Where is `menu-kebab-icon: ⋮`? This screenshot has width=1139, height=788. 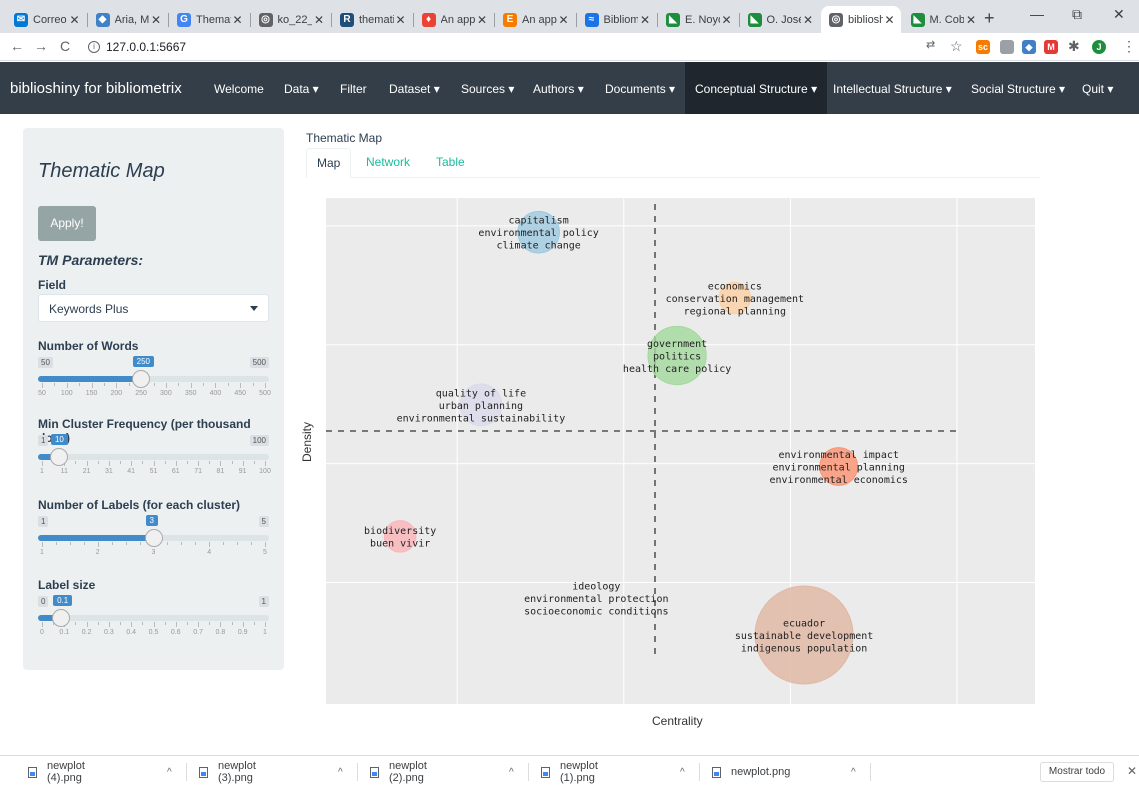
menu-kebab-icon: ⋮ is located at coordinates (1129, 46).